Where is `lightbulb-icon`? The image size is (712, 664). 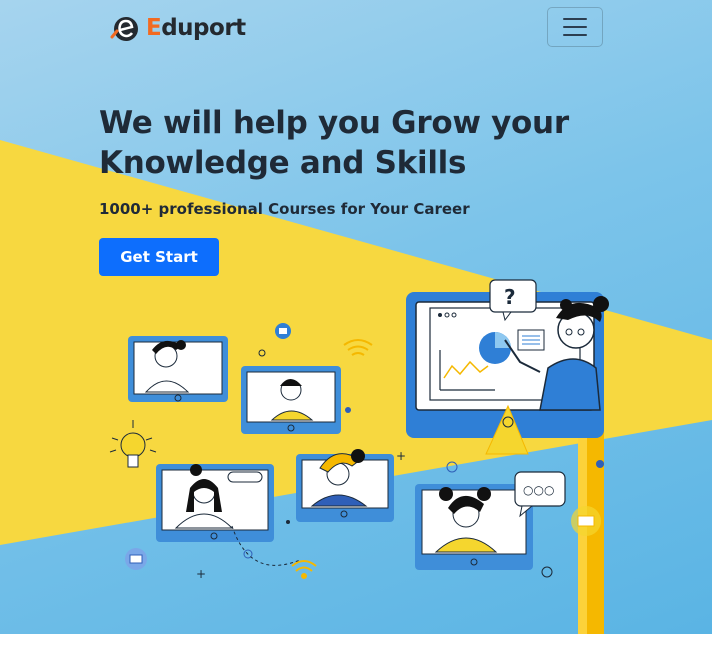
lightbulb-icon is located at coordinates (133, 444).